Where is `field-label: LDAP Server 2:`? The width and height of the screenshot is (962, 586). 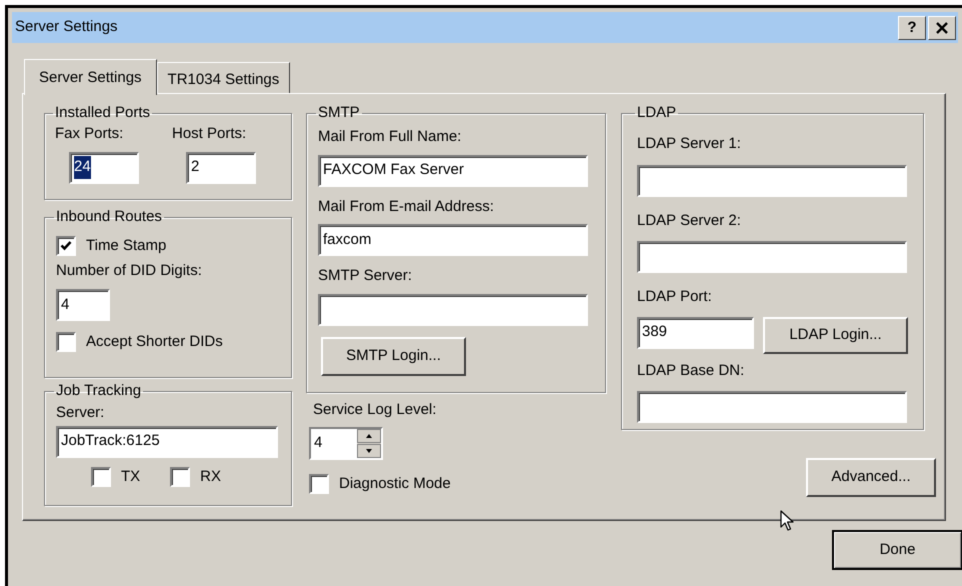
field-label: LDAP Server 2: is located at coordinates (689, 220).